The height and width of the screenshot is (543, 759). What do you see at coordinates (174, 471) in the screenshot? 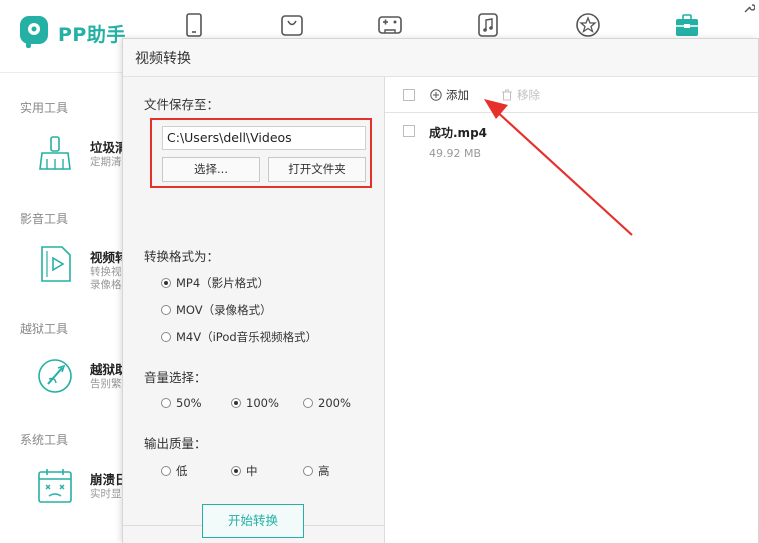
I see `quality-option-low: 低` at bounding box center [174, 471].